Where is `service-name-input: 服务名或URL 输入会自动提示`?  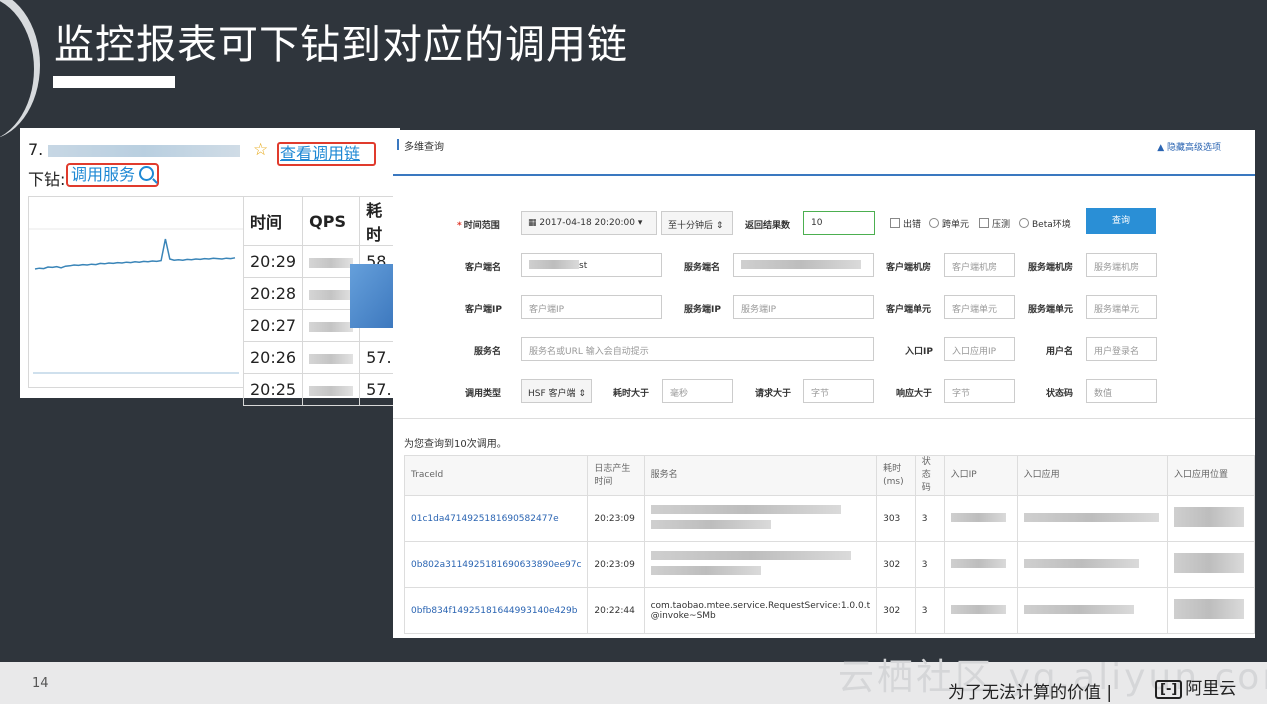 service-name-input: 服务名或URL 输入会自动提示 is located at coordinates (697, 349).